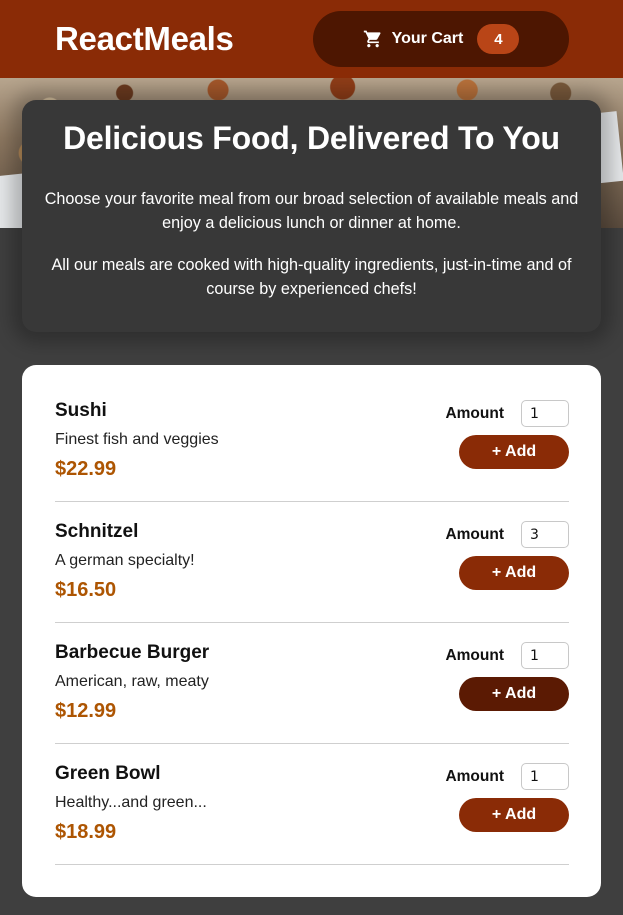 The height and width of the screenshot is (915, 623). I want to click on meal-price: $12.99, so click(86, 711).